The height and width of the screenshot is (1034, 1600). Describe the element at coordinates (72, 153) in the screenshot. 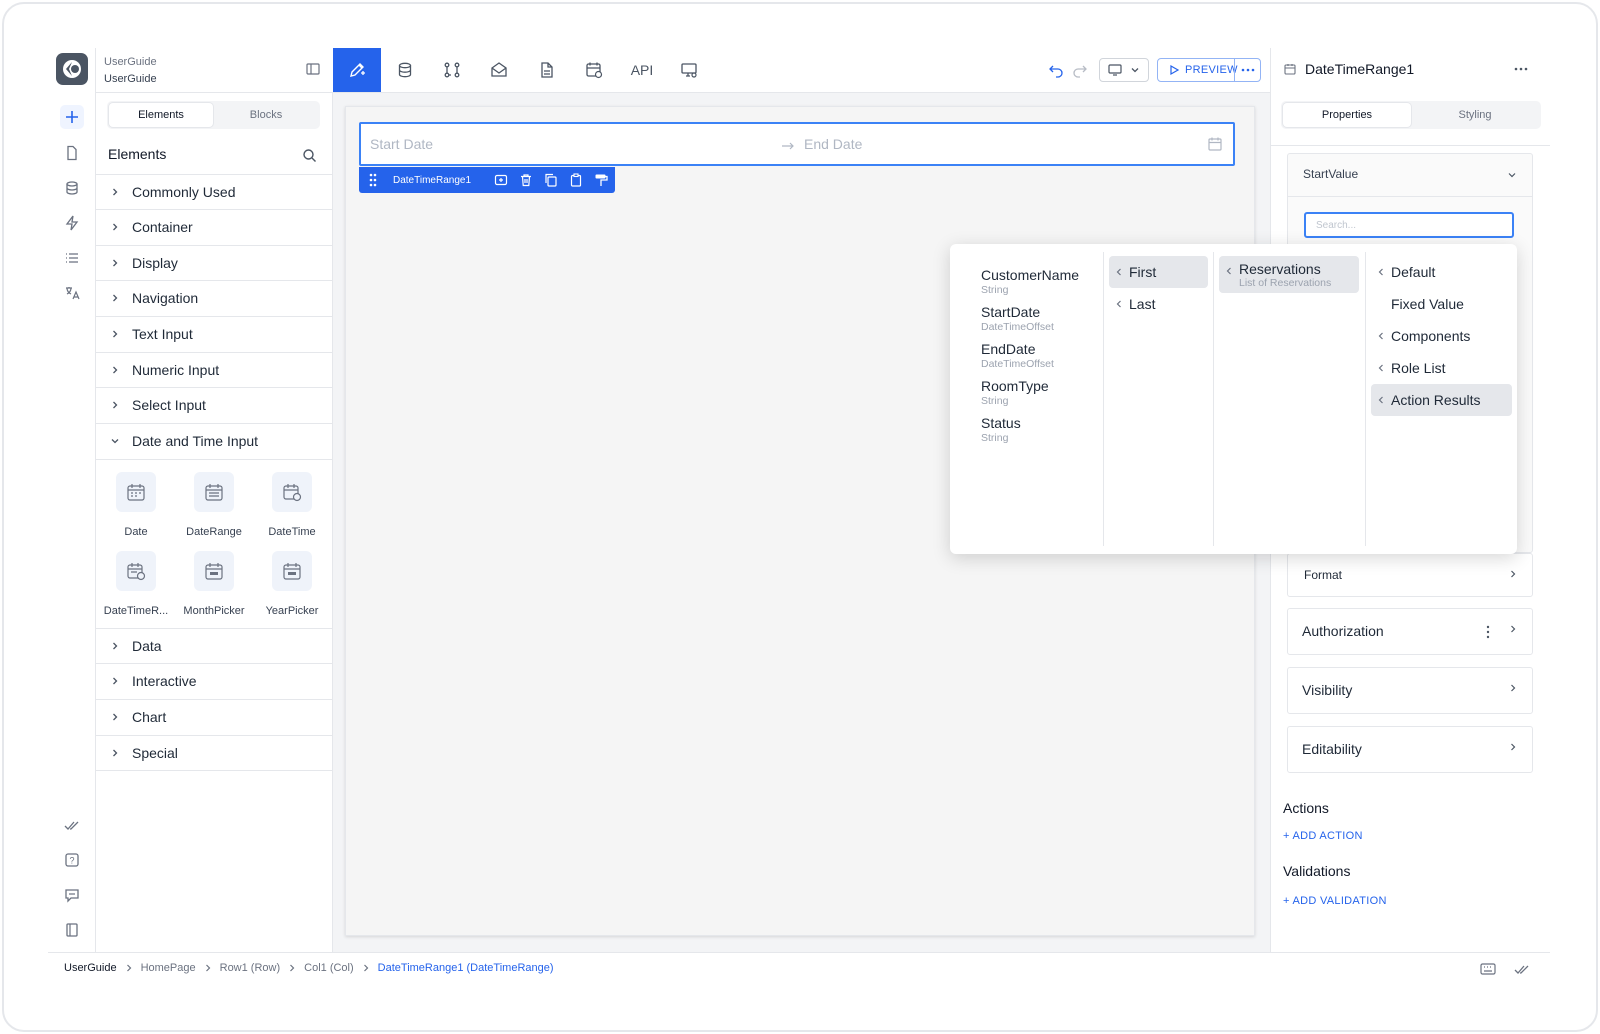

I see `page-icon` at that location.